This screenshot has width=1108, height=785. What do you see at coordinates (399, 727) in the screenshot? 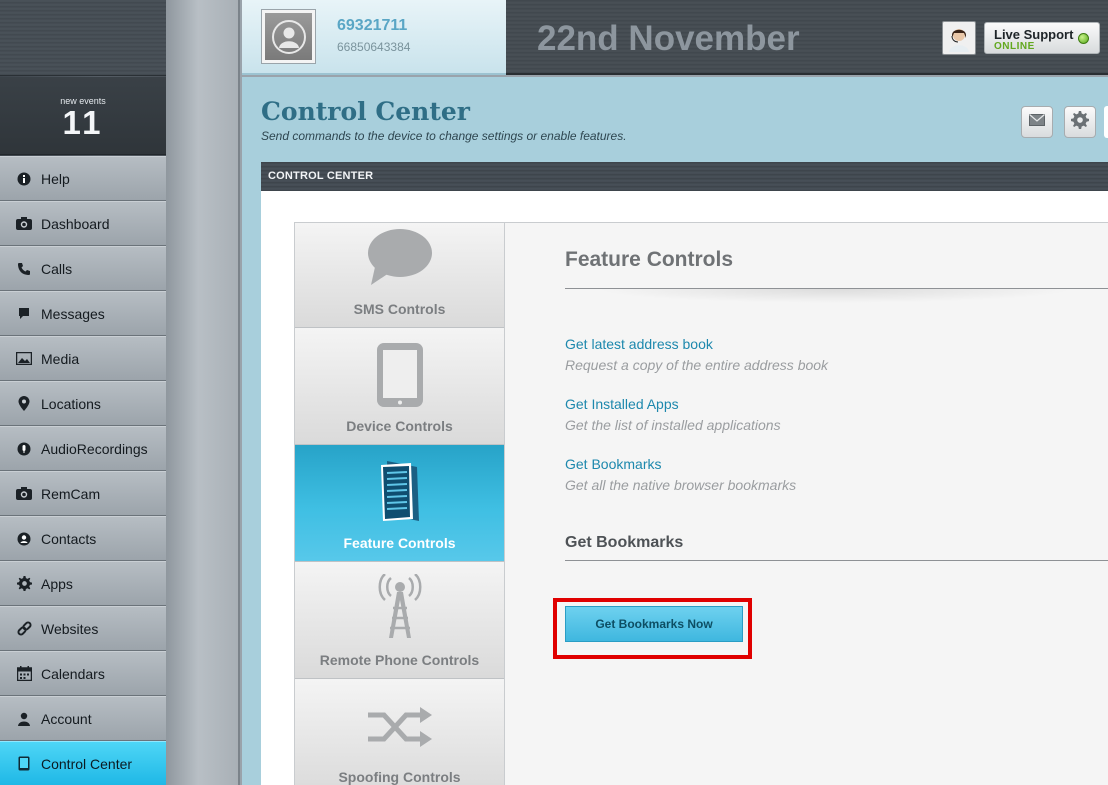
I see `shuffle-icon` at bounding box center [399, 727].